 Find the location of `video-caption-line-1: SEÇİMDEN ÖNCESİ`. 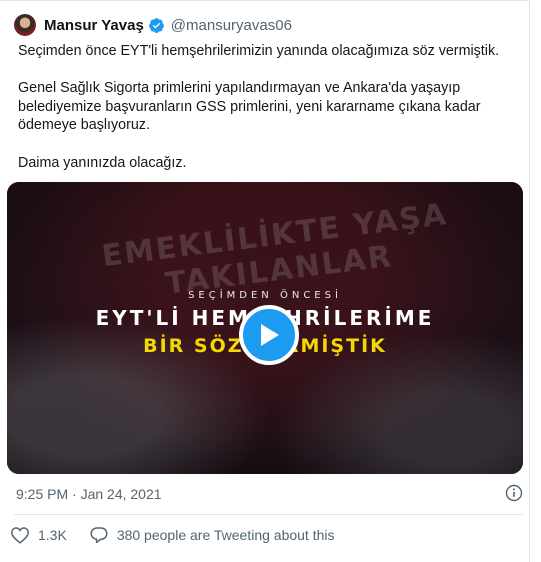

video-caption-line-1: SEÇİMDEN ÖNCESİ is located at coordinates (265, 295).